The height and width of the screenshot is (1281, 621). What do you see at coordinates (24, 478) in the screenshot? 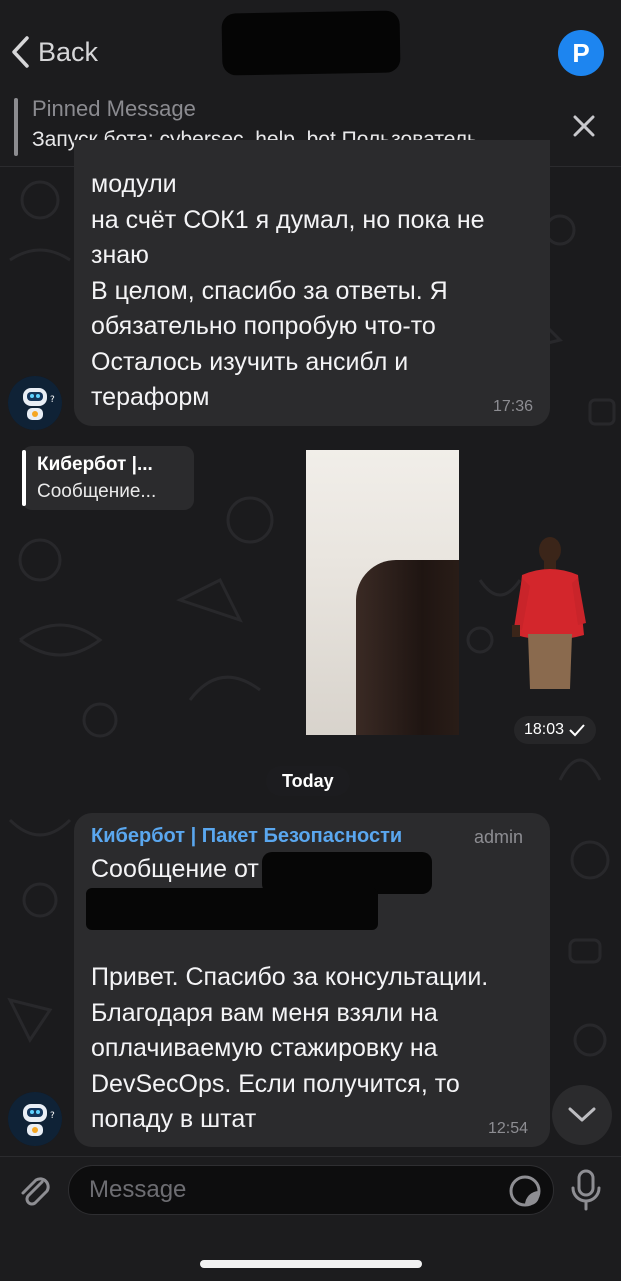
I see `reply-indicator` at bounding box center [24, 478].